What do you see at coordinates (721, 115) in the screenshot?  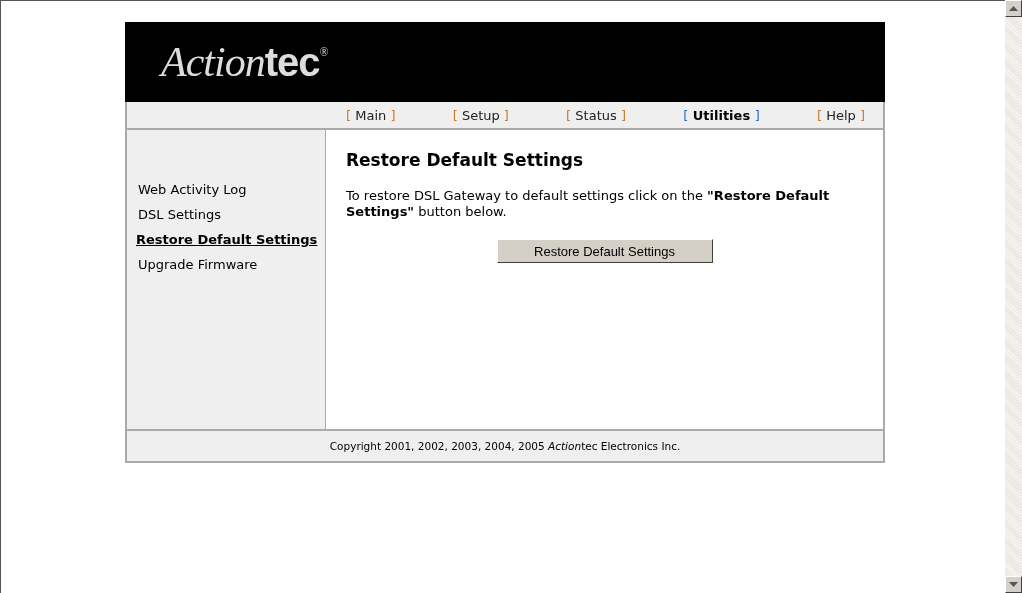 I see `nav-link: [ Utilities ]` at bounding box center [721, 115].